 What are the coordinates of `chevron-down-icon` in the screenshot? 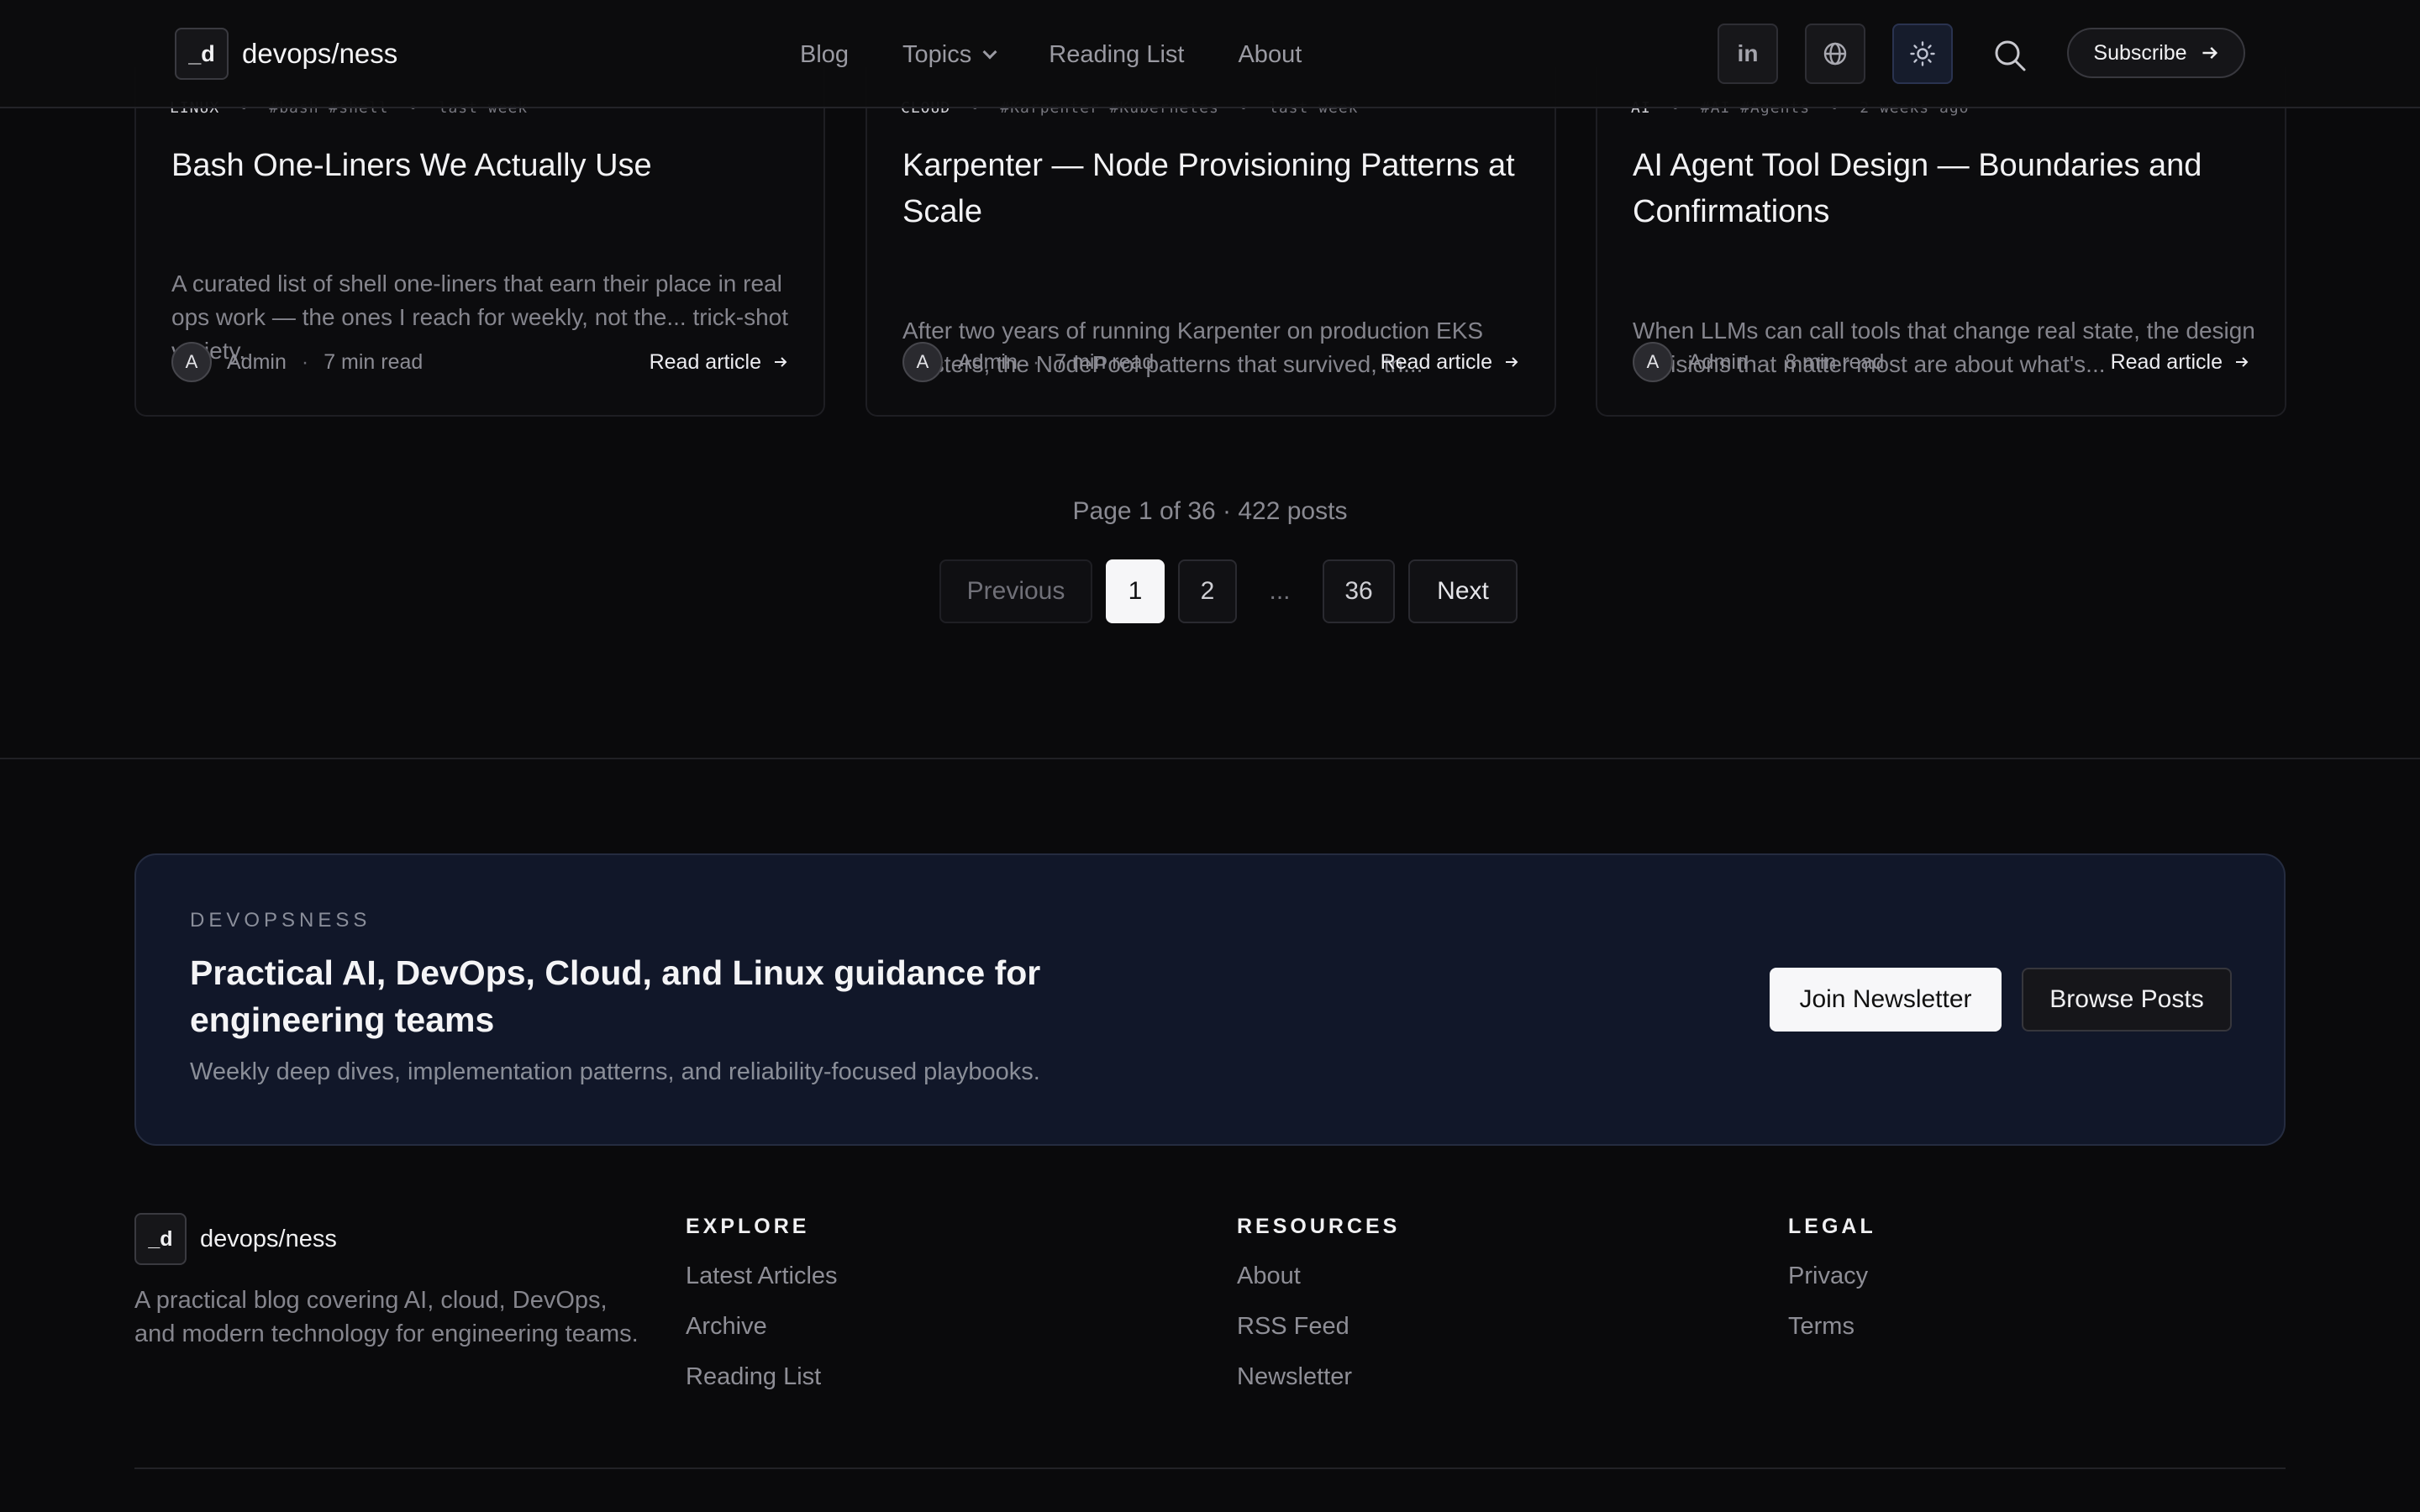 It's located at (990, 52).